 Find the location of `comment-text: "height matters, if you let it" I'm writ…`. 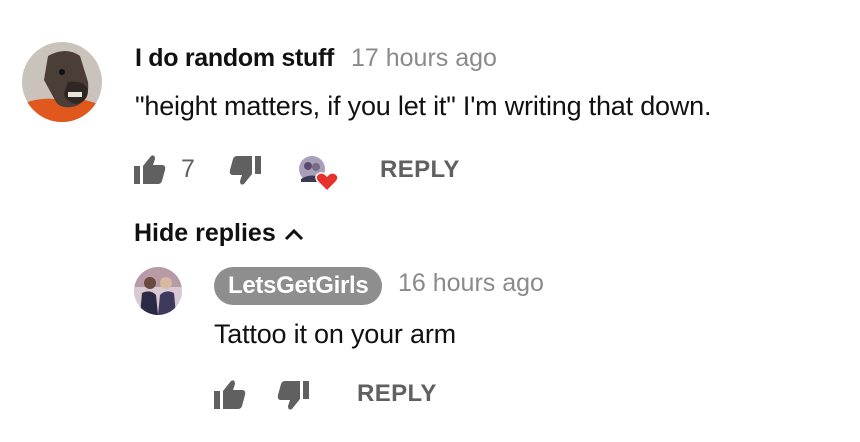

comment-text: "height matters, if you let it" I'm writ… is located at coordinates (423, 106).